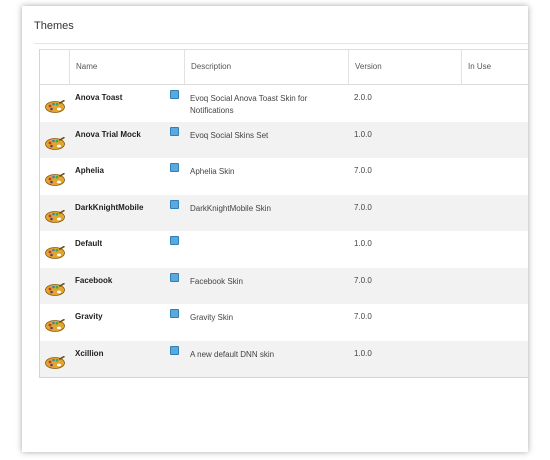  Describe the element at coordinates (216, 281) in the screenshot. I see `theme-description: Facebook Skin` at that location.